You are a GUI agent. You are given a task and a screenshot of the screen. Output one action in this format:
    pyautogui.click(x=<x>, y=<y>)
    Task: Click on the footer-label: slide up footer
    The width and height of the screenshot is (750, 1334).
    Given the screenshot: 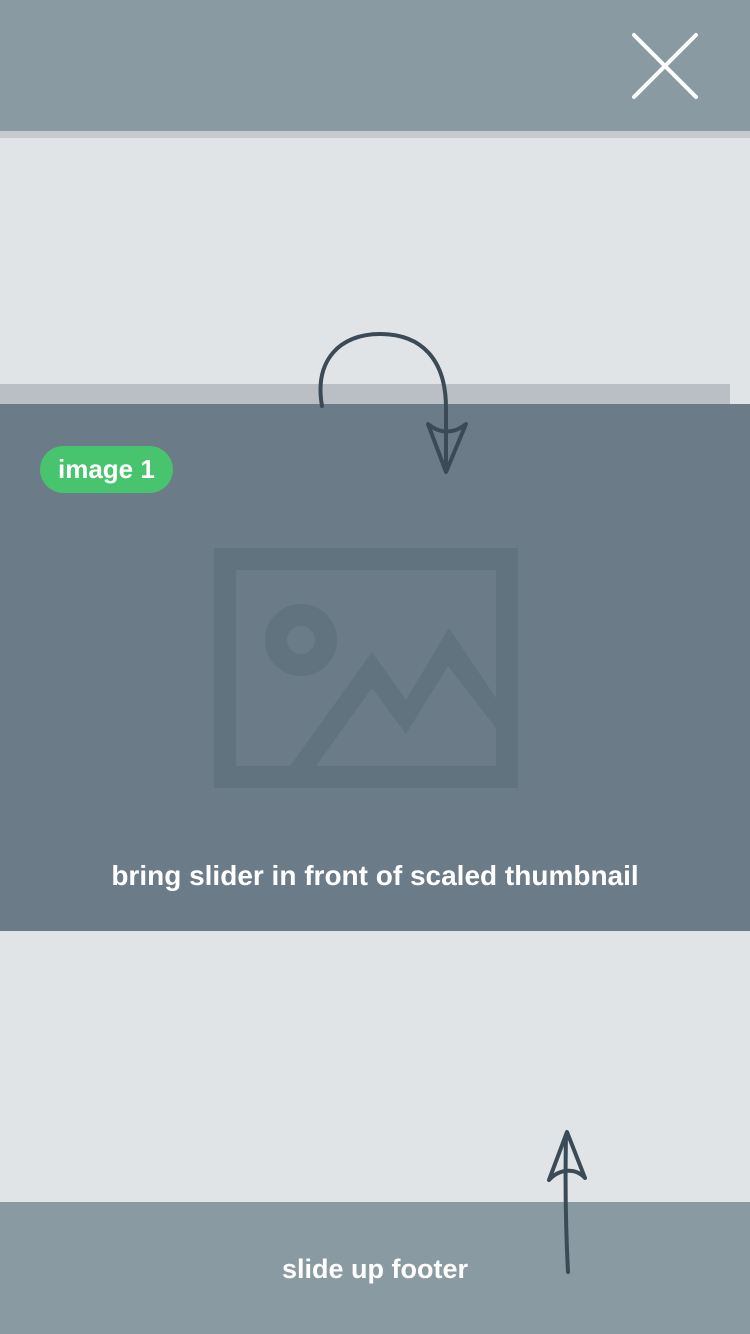 What is the action you would take?
    pyautogui.click(x=374, y=1269)
    